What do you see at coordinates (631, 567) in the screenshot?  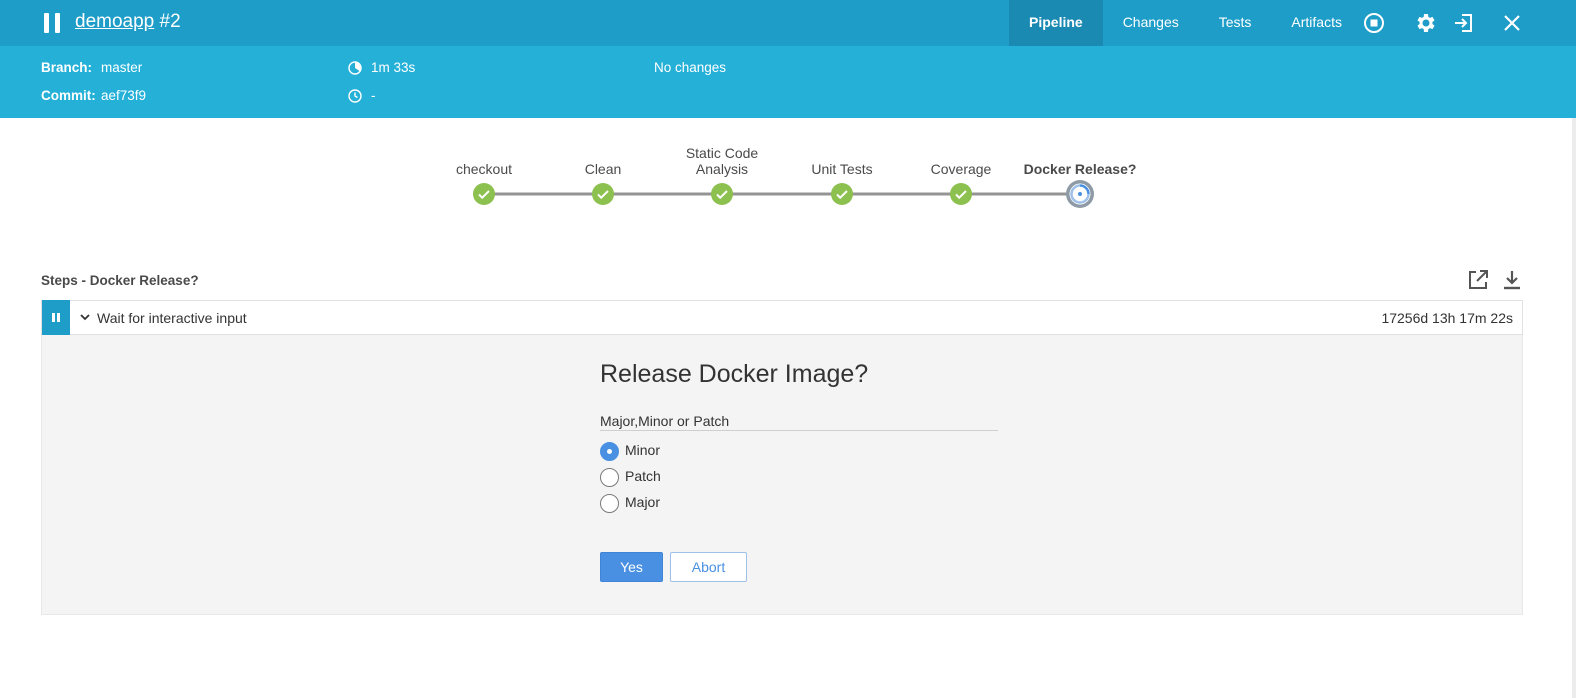 I see `yes-button: Yes` at bounding box center [631, 567].